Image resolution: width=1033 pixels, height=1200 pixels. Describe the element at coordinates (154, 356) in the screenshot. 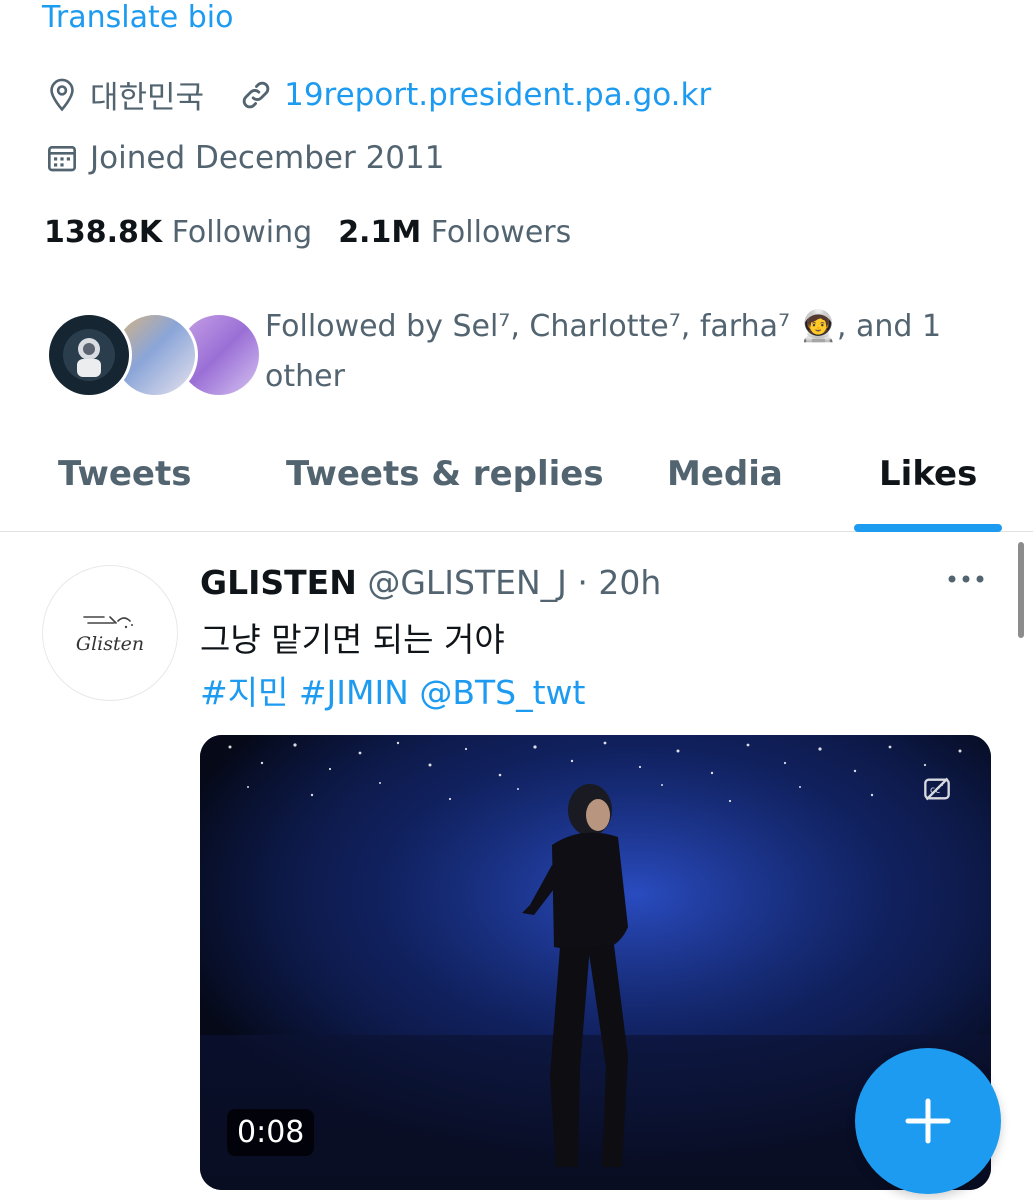

I see `followed-by-avatars` at that location.